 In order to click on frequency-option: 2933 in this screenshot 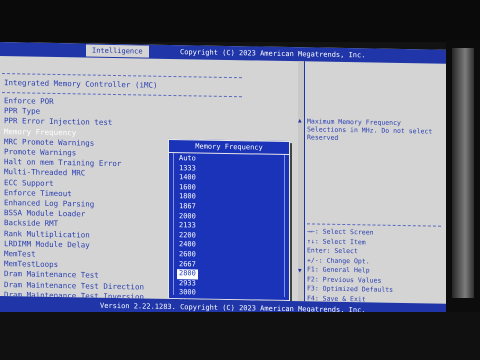, I will do `click(187, 284)`.